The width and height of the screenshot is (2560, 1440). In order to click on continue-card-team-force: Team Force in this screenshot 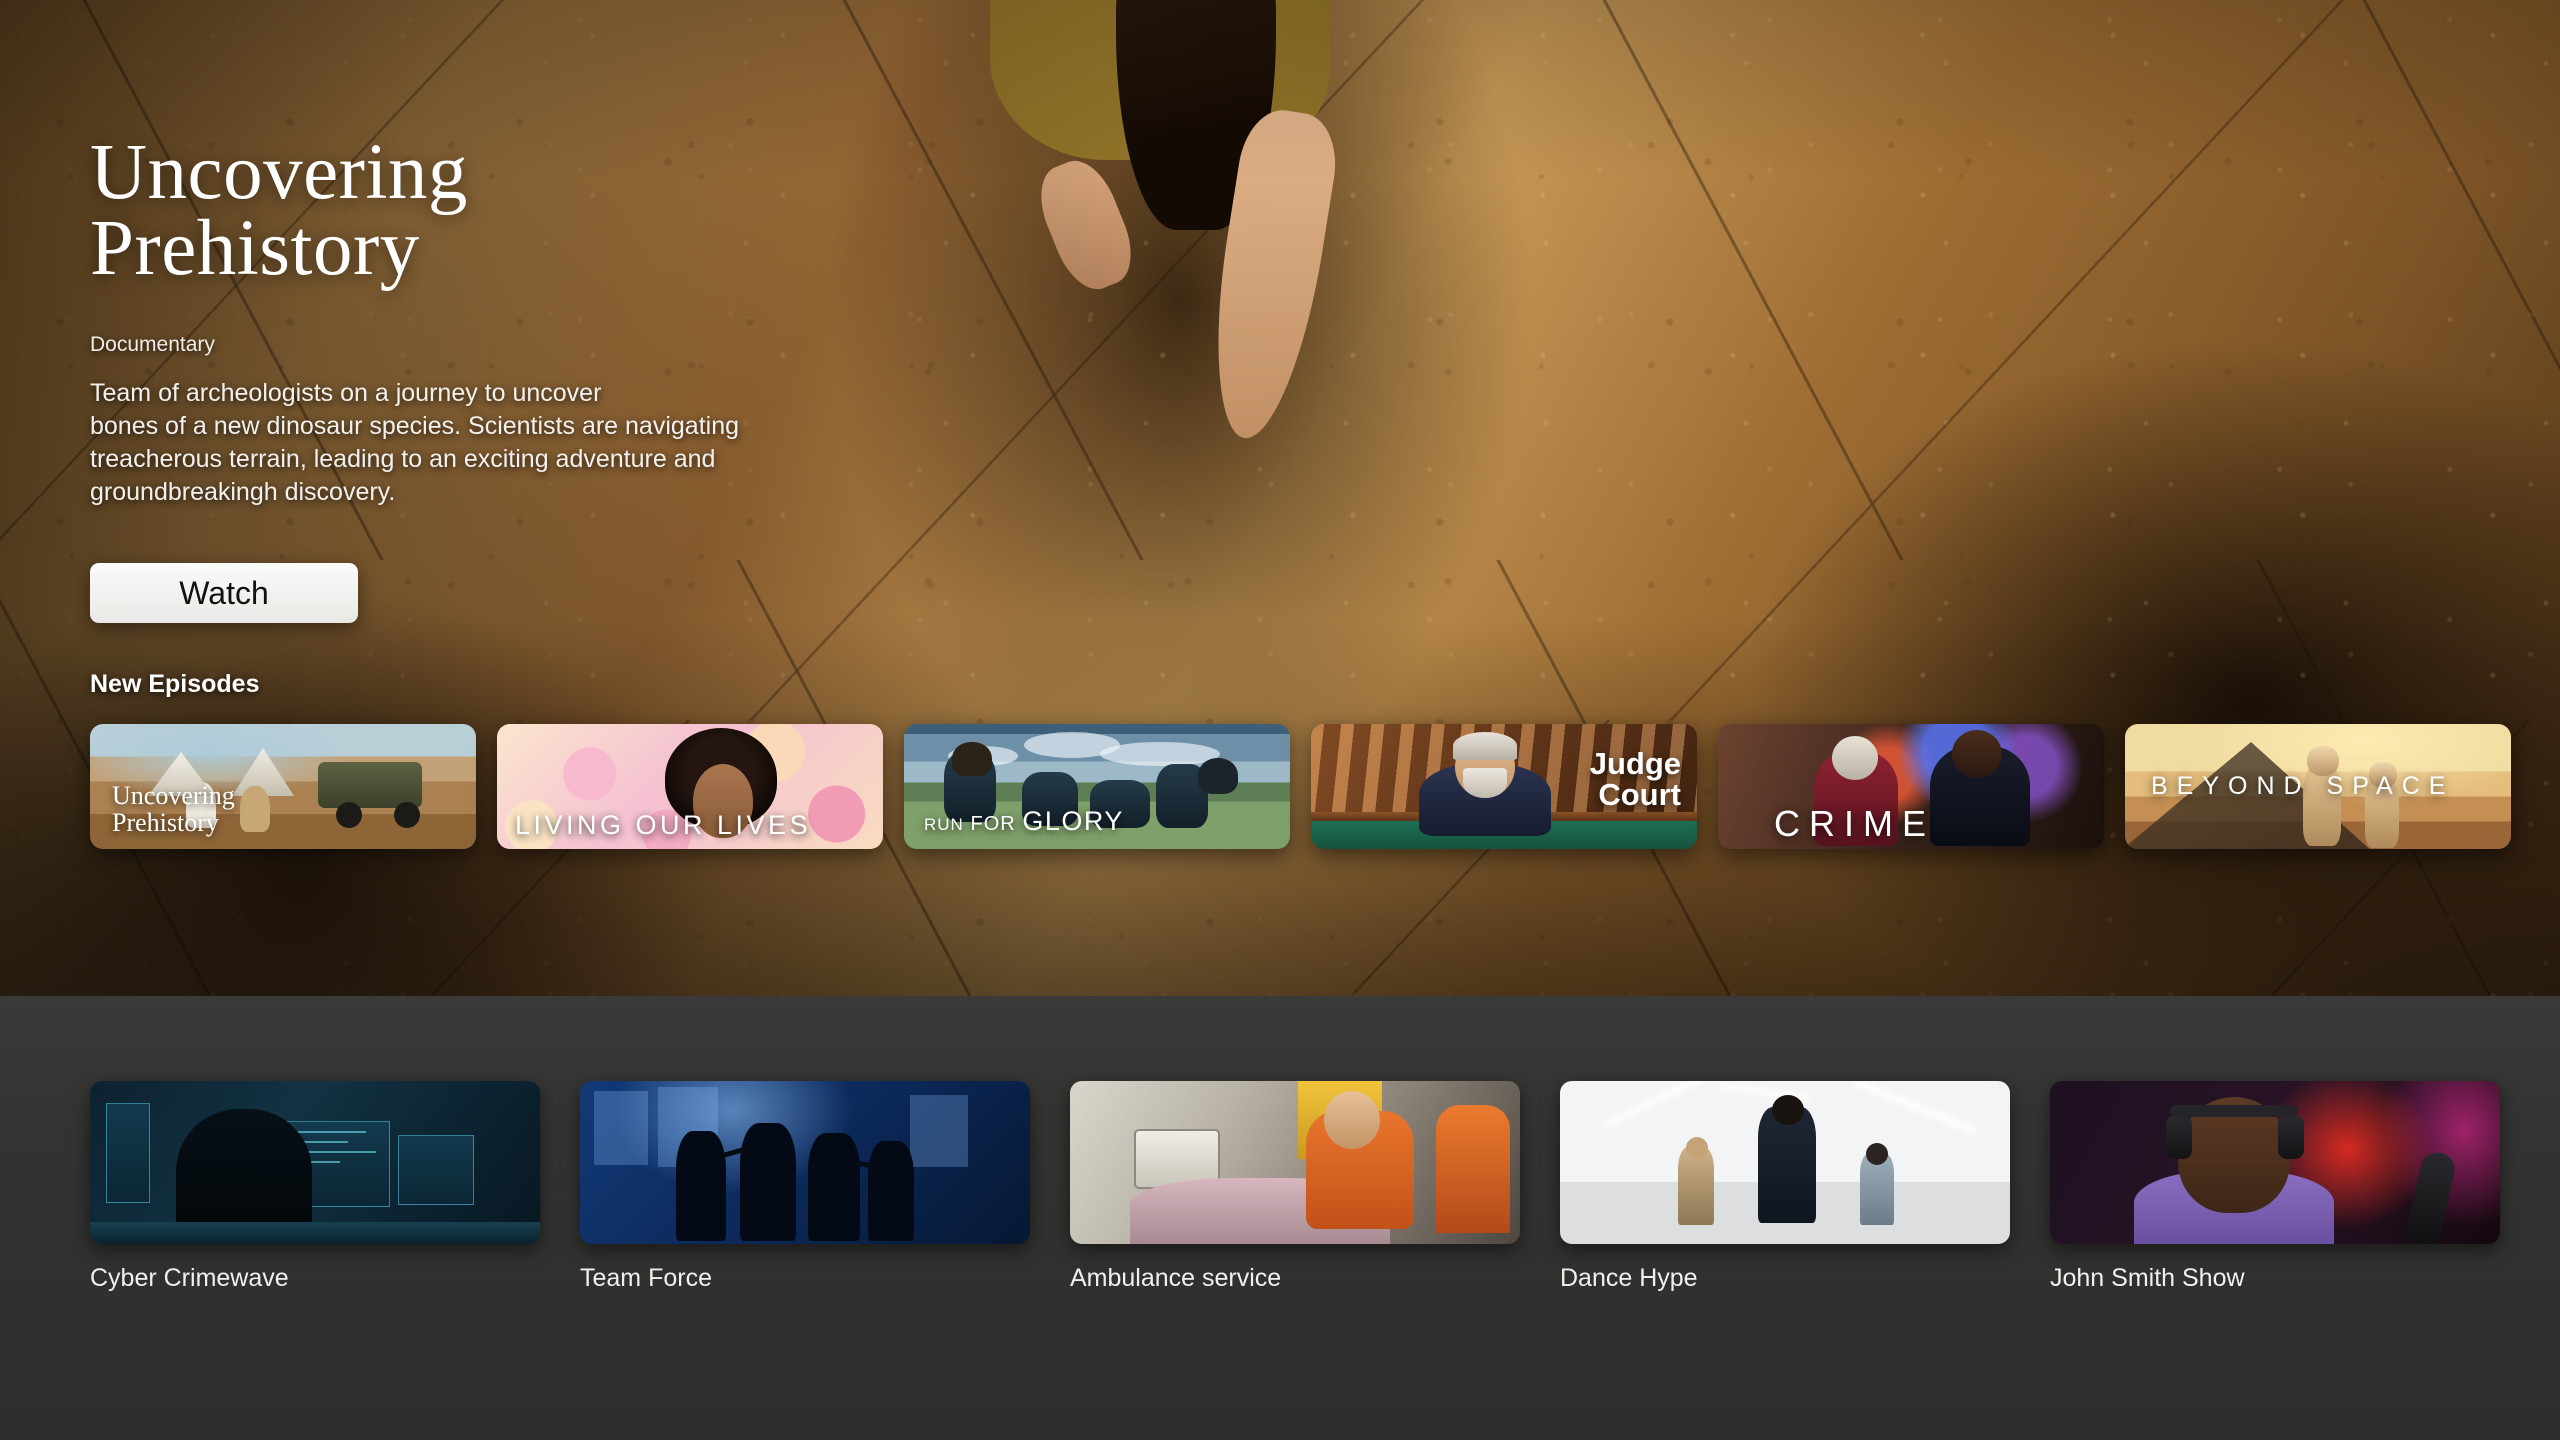, I will do `click(805, 1187)`.